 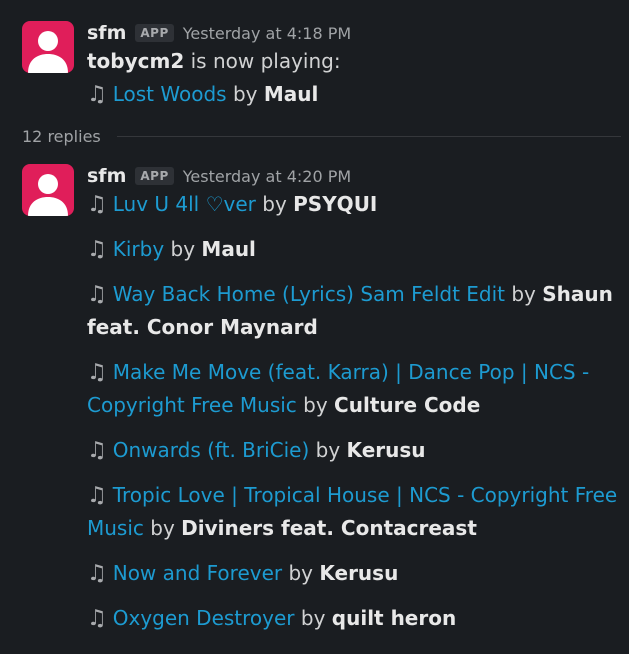 I want to click on song-link: Luv U 4ll ♡ver, so click(x=184, y=204).